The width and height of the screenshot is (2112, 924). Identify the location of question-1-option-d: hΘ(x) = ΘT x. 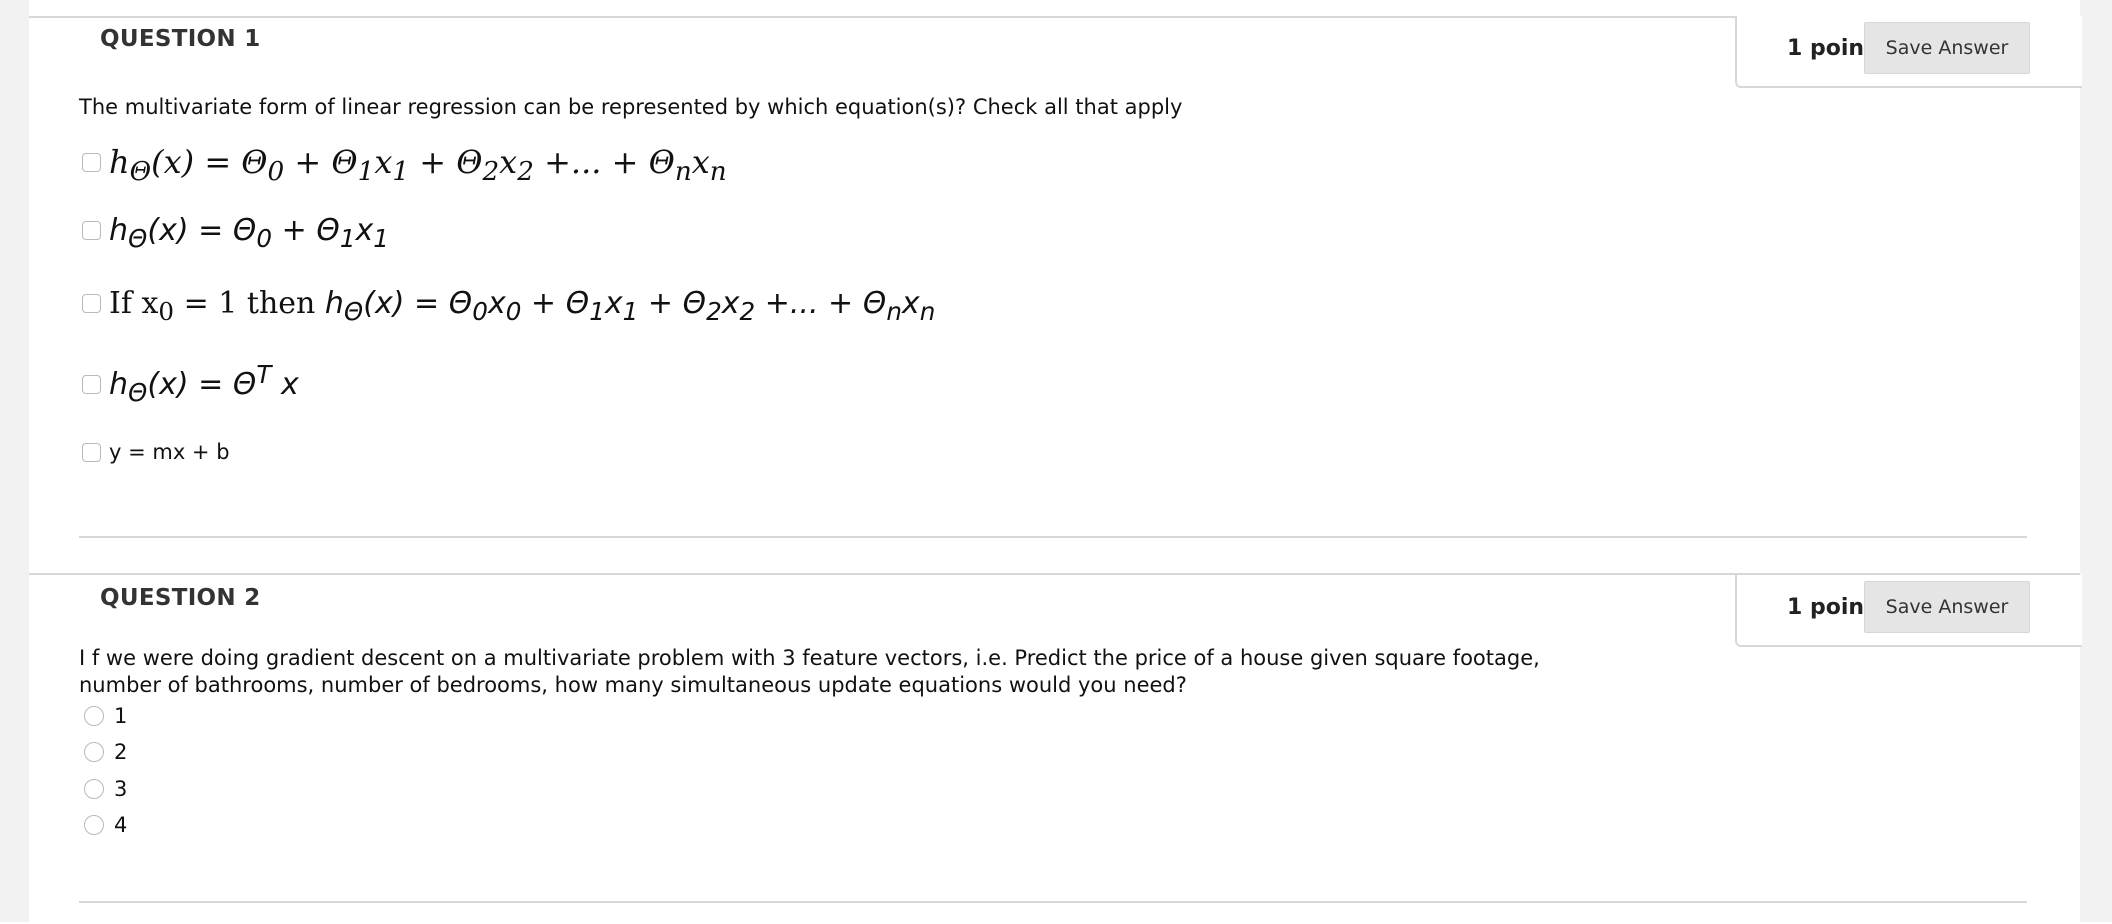
(190, 383).